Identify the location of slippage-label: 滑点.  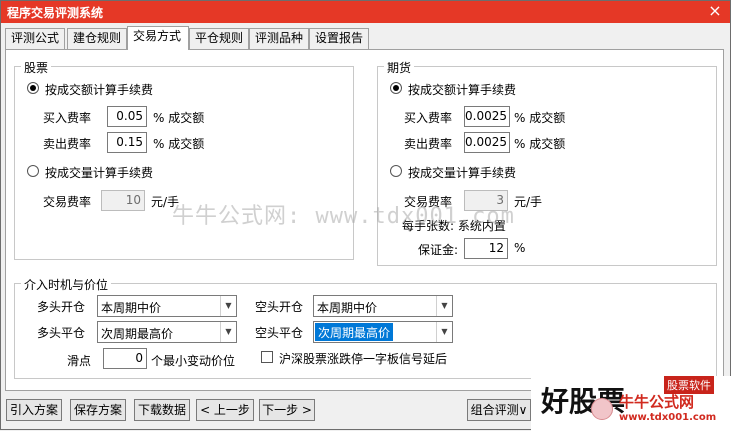
(79, 361).